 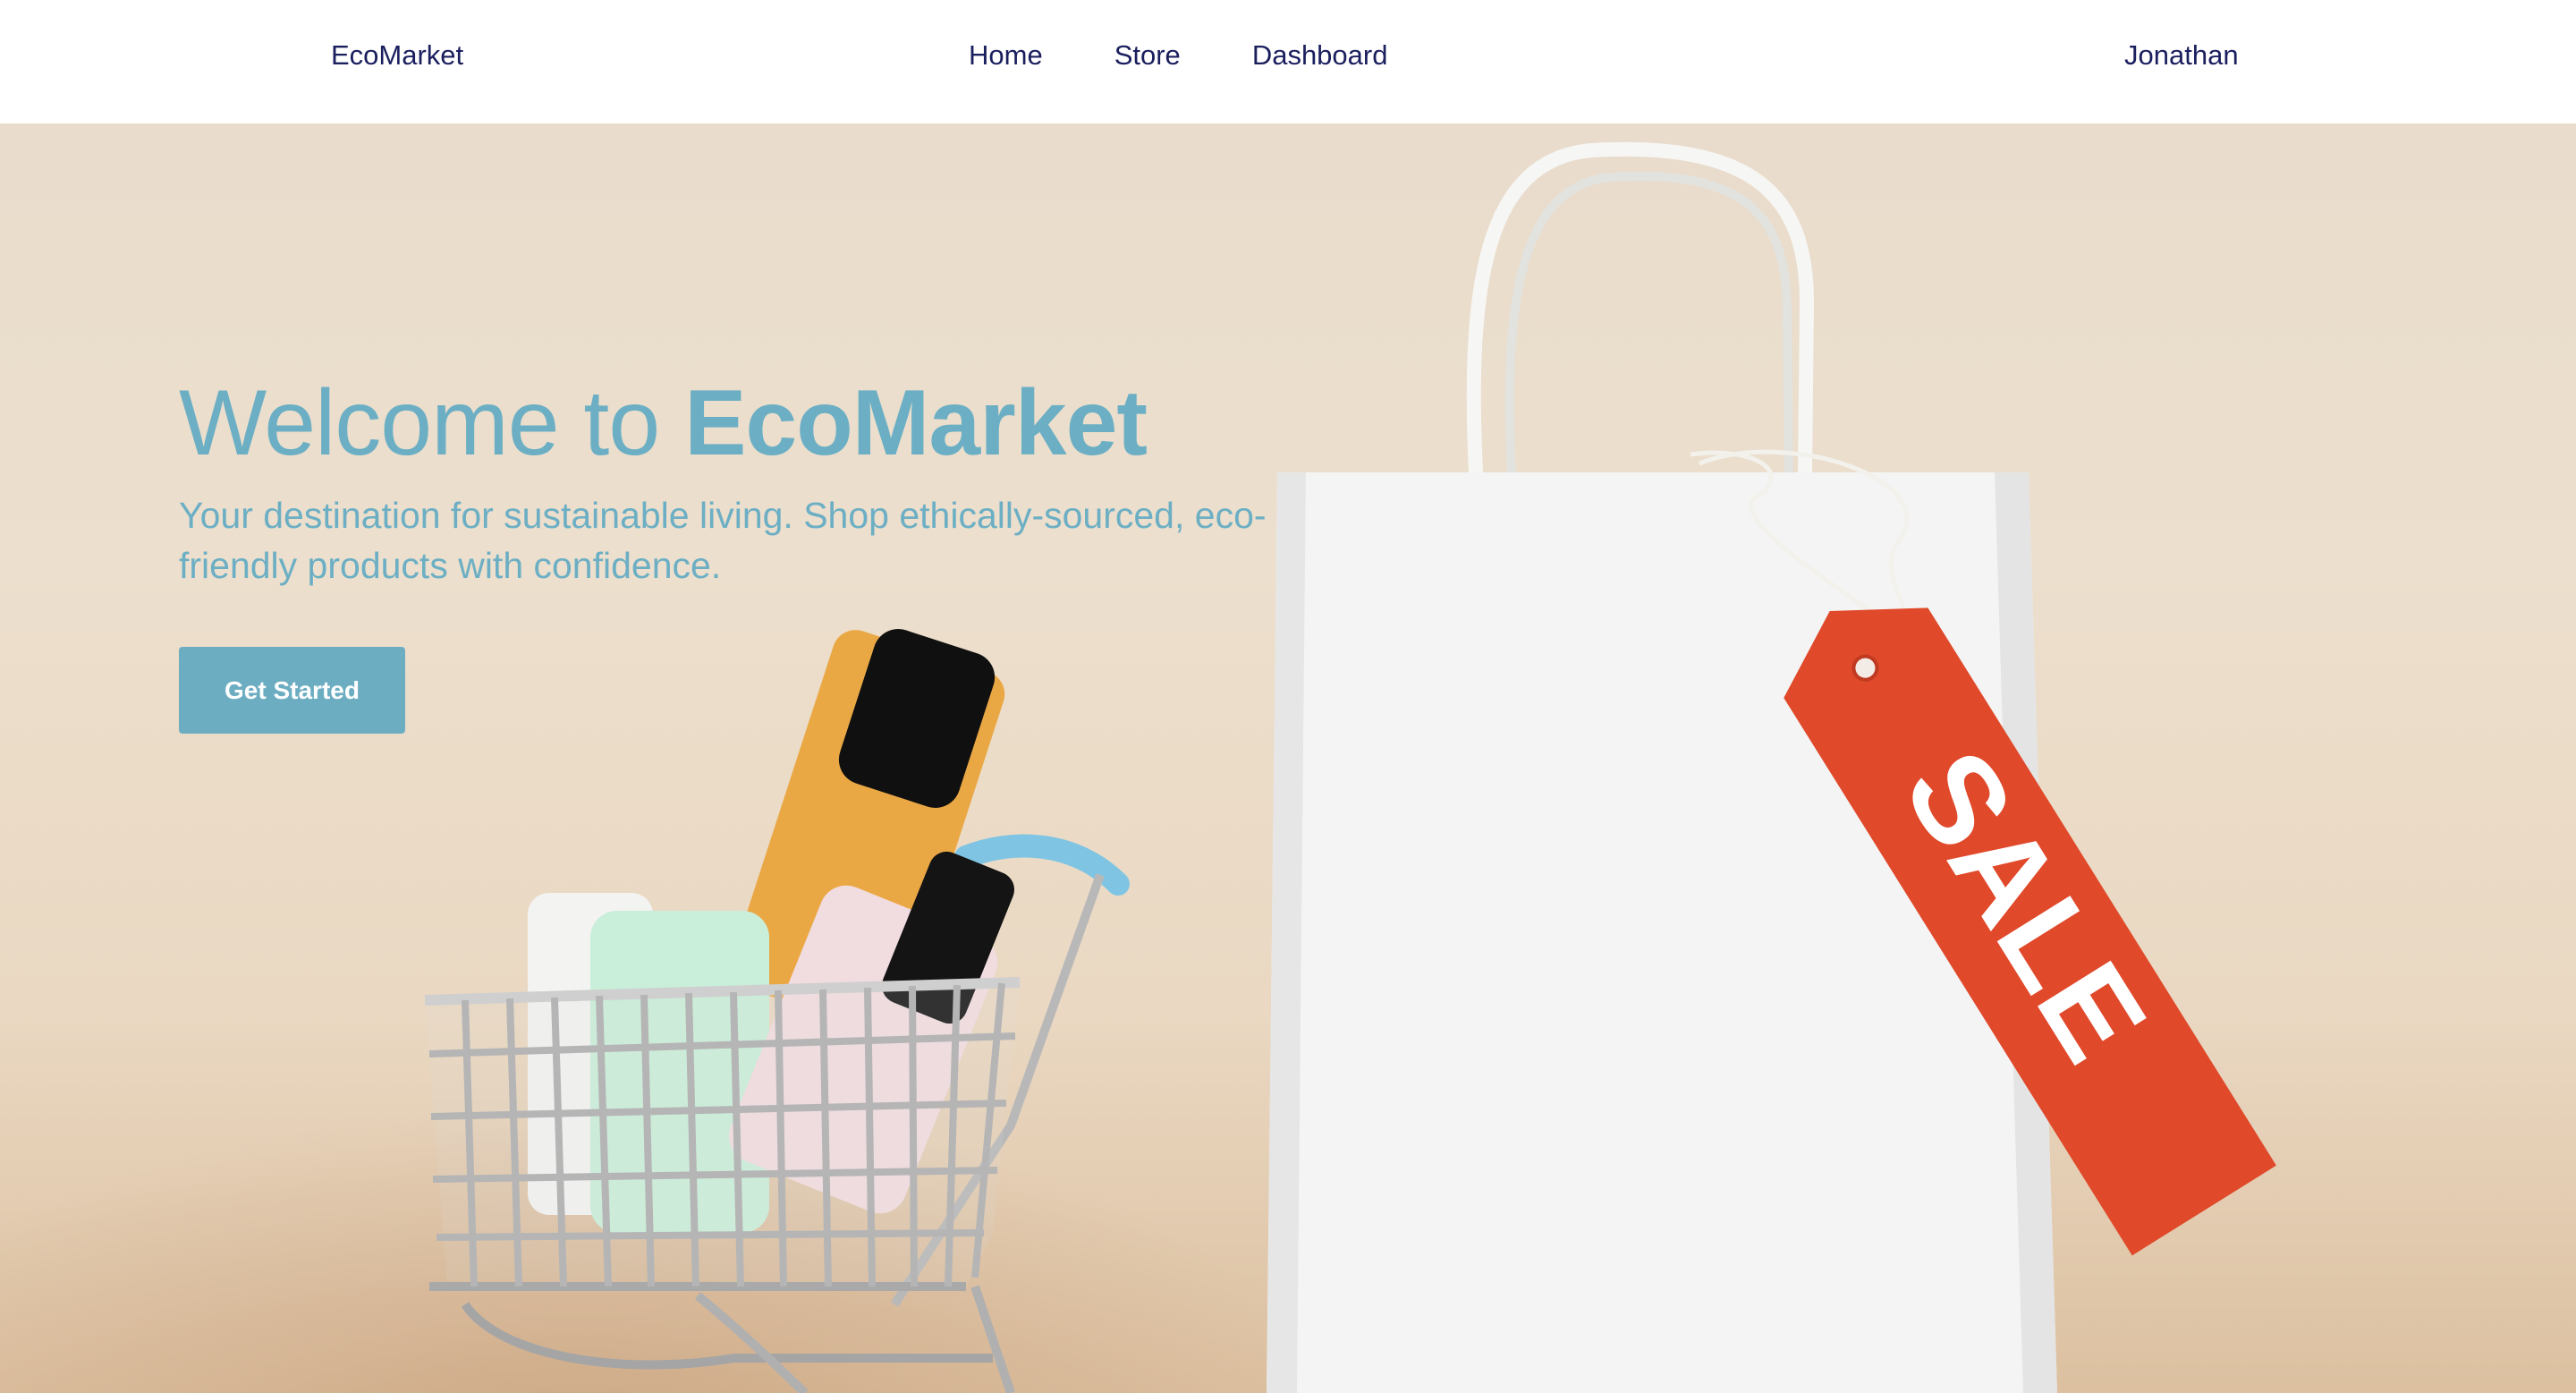 I want to click on hero-title-prefix: Welcome to, so click(x=432, y=423).